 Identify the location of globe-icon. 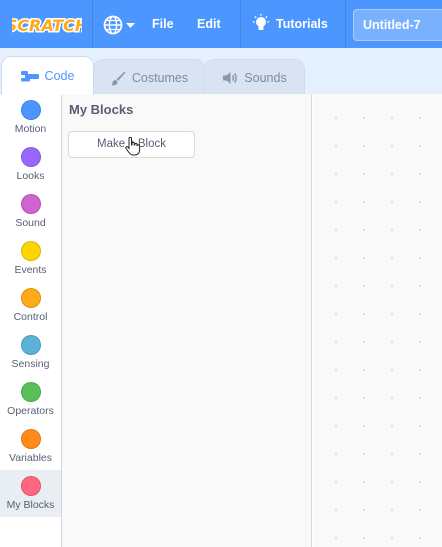
(119, 25).